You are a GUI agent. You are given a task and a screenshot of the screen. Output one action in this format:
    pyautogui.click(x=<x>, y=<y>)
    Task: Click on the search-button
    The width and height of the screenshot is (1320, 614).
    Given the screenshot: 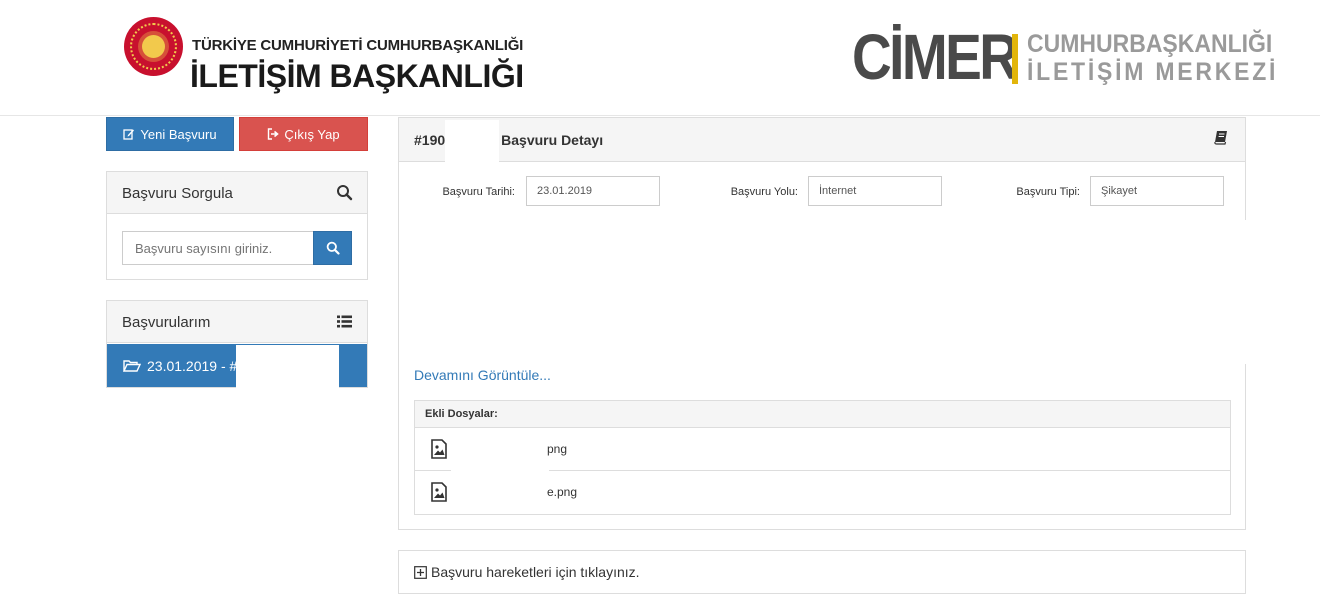 What is the action you would take?
    pyautogui.click(x=332, y=248)
    